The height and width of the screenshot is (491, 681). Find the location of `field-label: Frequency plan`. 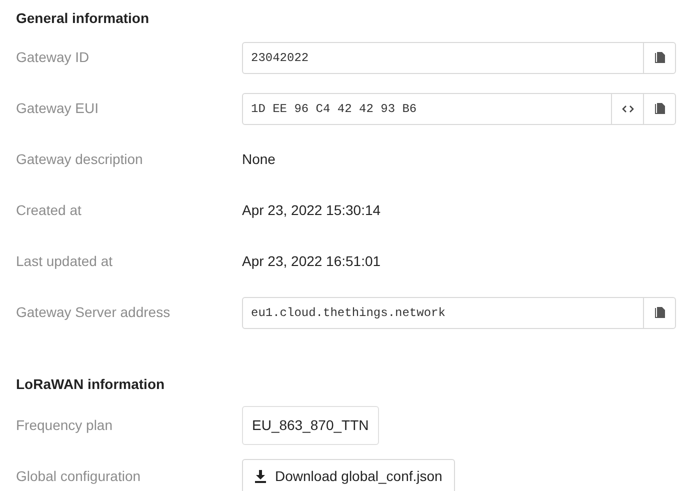

field-label: Frequency plan is located at coordinates (65, 425).